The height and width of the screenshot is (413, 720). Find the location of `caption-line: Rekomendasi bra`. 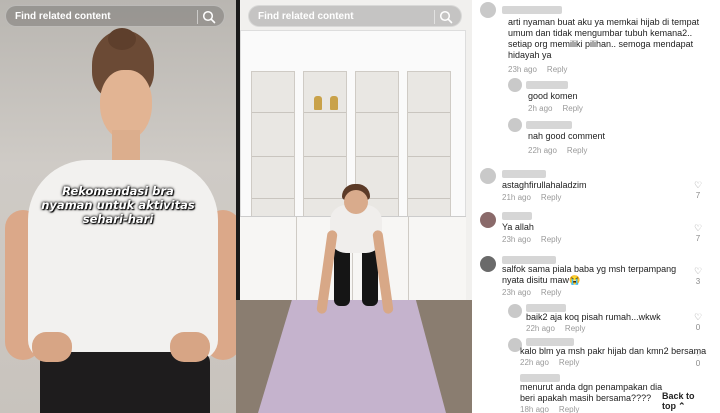

caption-line: Rekomendasi bra is located at coordinates (118, 191).